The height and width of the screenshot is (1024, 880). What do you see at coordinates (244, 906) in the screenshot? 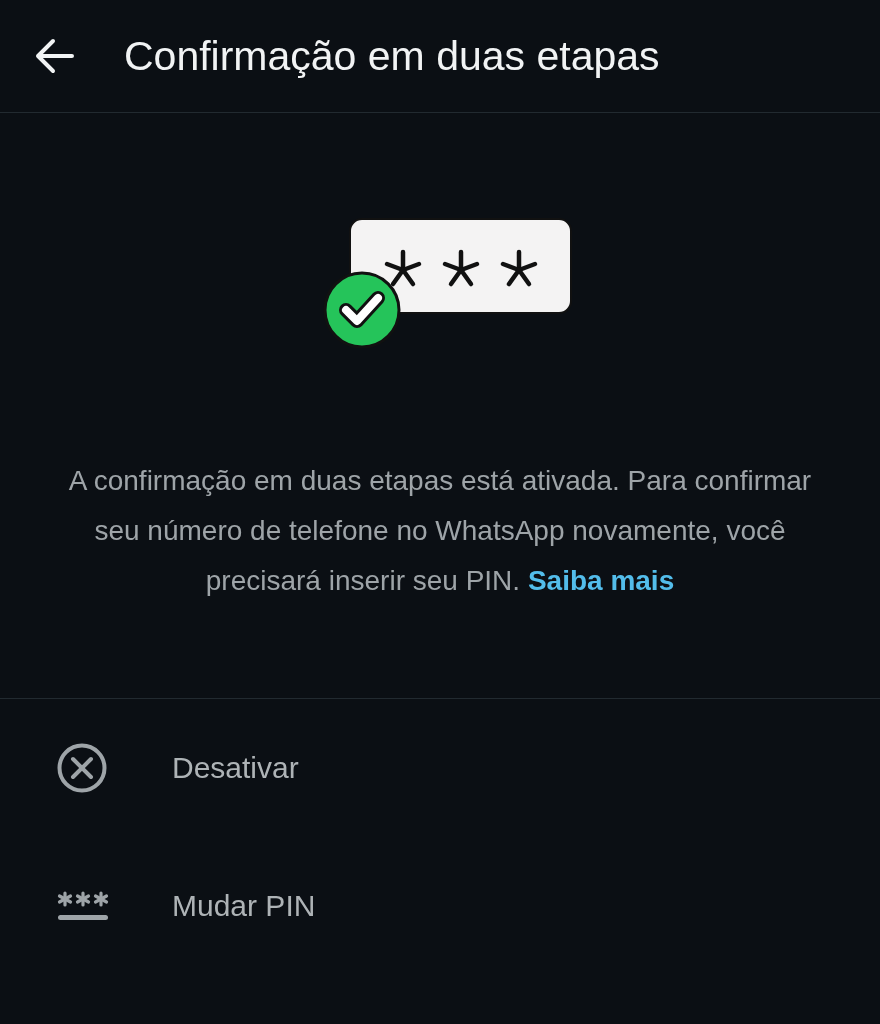
I see `menu-option: Mudar PIN` at bounding box center [244, 906].